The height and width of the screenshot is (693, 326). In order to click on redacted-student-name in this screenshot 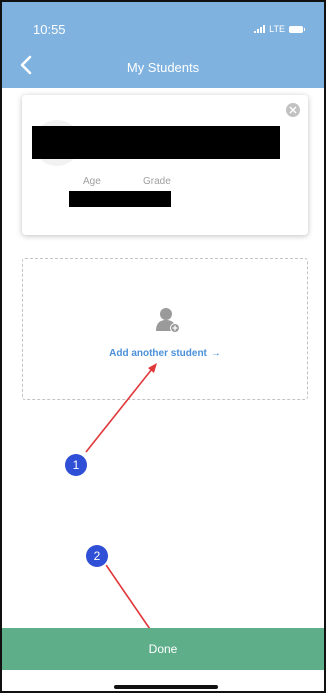, I will do `click(156, 142)`.